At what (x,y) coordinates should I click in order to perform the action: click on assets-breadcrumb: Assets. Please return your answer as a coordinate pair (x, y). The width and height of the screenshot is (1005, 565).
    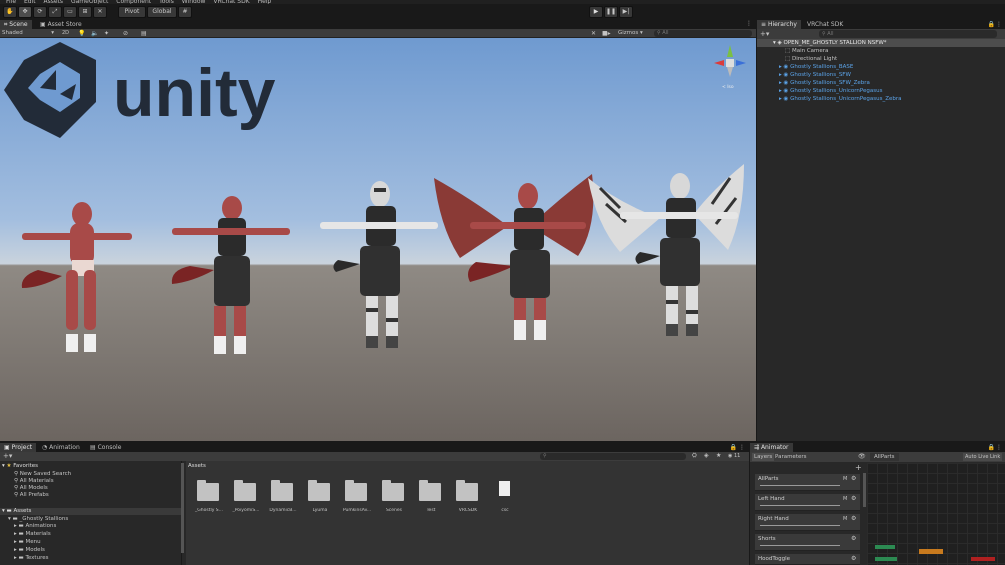
    Looking at the image, I should click on (197, 466).